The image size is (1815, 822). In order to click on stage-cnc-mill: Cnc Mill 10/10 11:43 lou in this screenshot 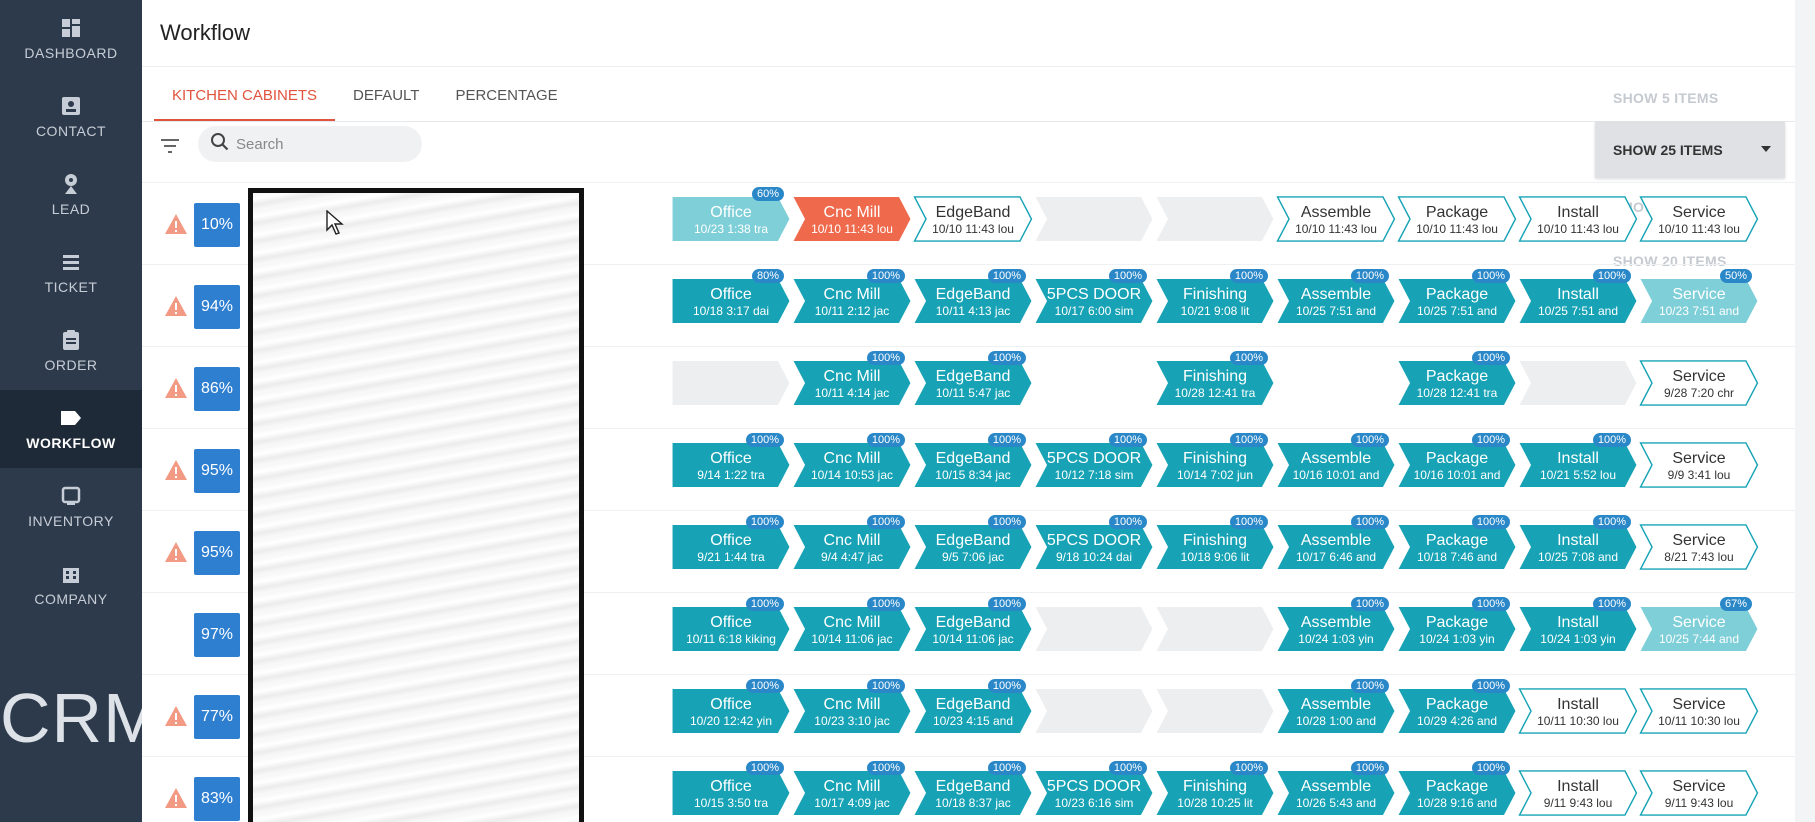, I will do `click(852, 219)`.